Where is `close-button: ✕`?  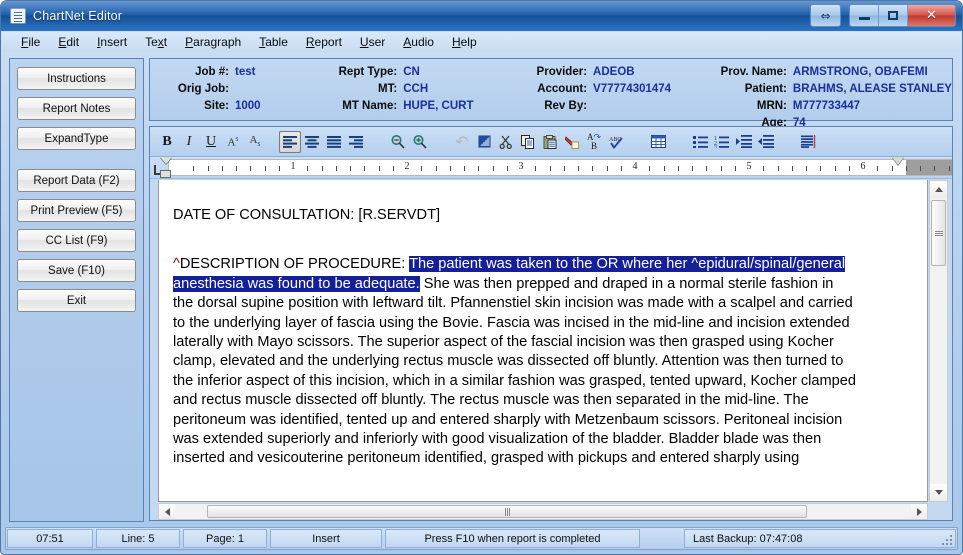 close-button: ✕ is located at coordinates (931, 15).